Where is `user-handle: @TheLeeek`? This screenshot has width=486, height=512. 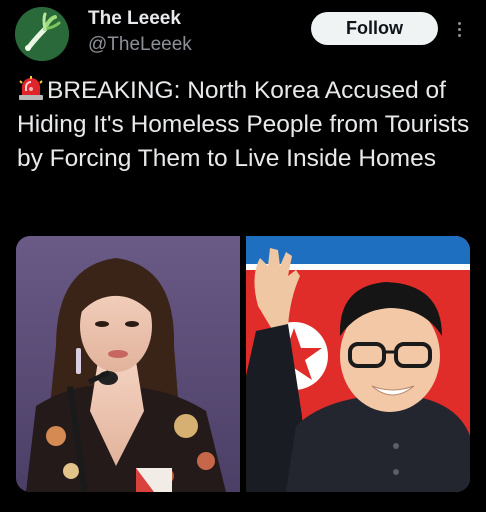 user-handle: @TheLeeek is located at coordinates (140, 45).